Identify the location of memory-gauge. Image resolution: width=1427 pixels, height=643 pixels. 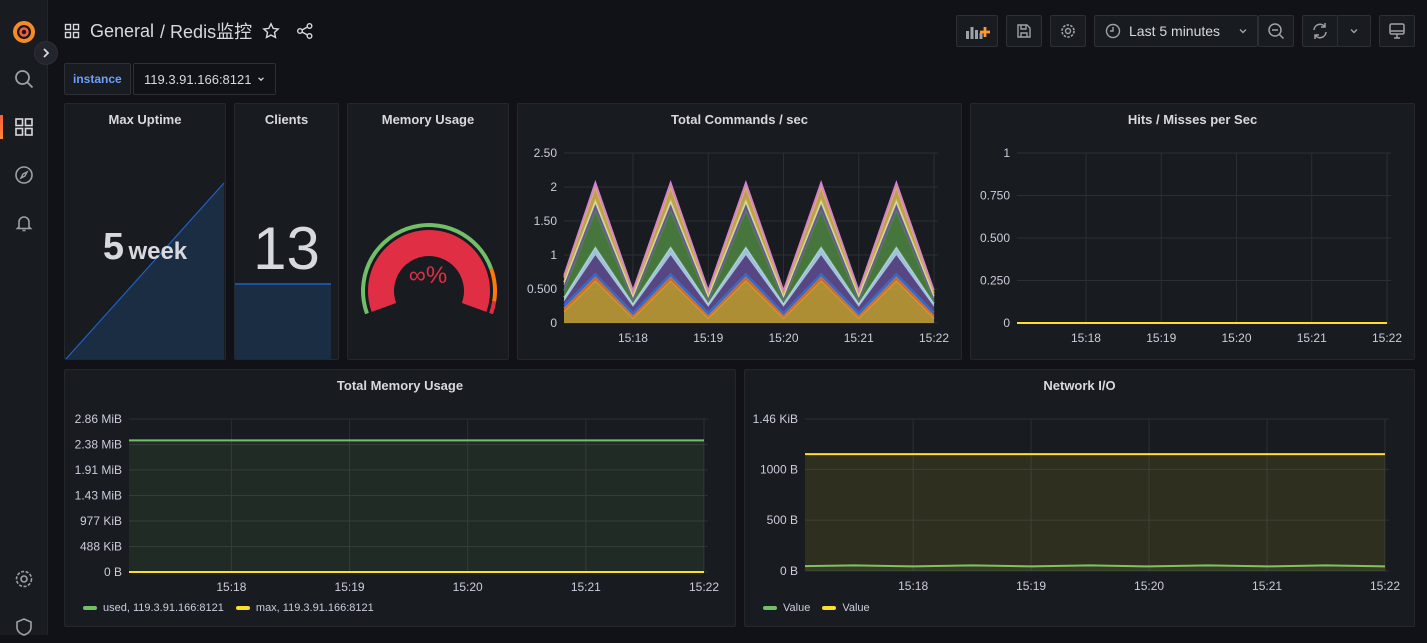
(428, 232).